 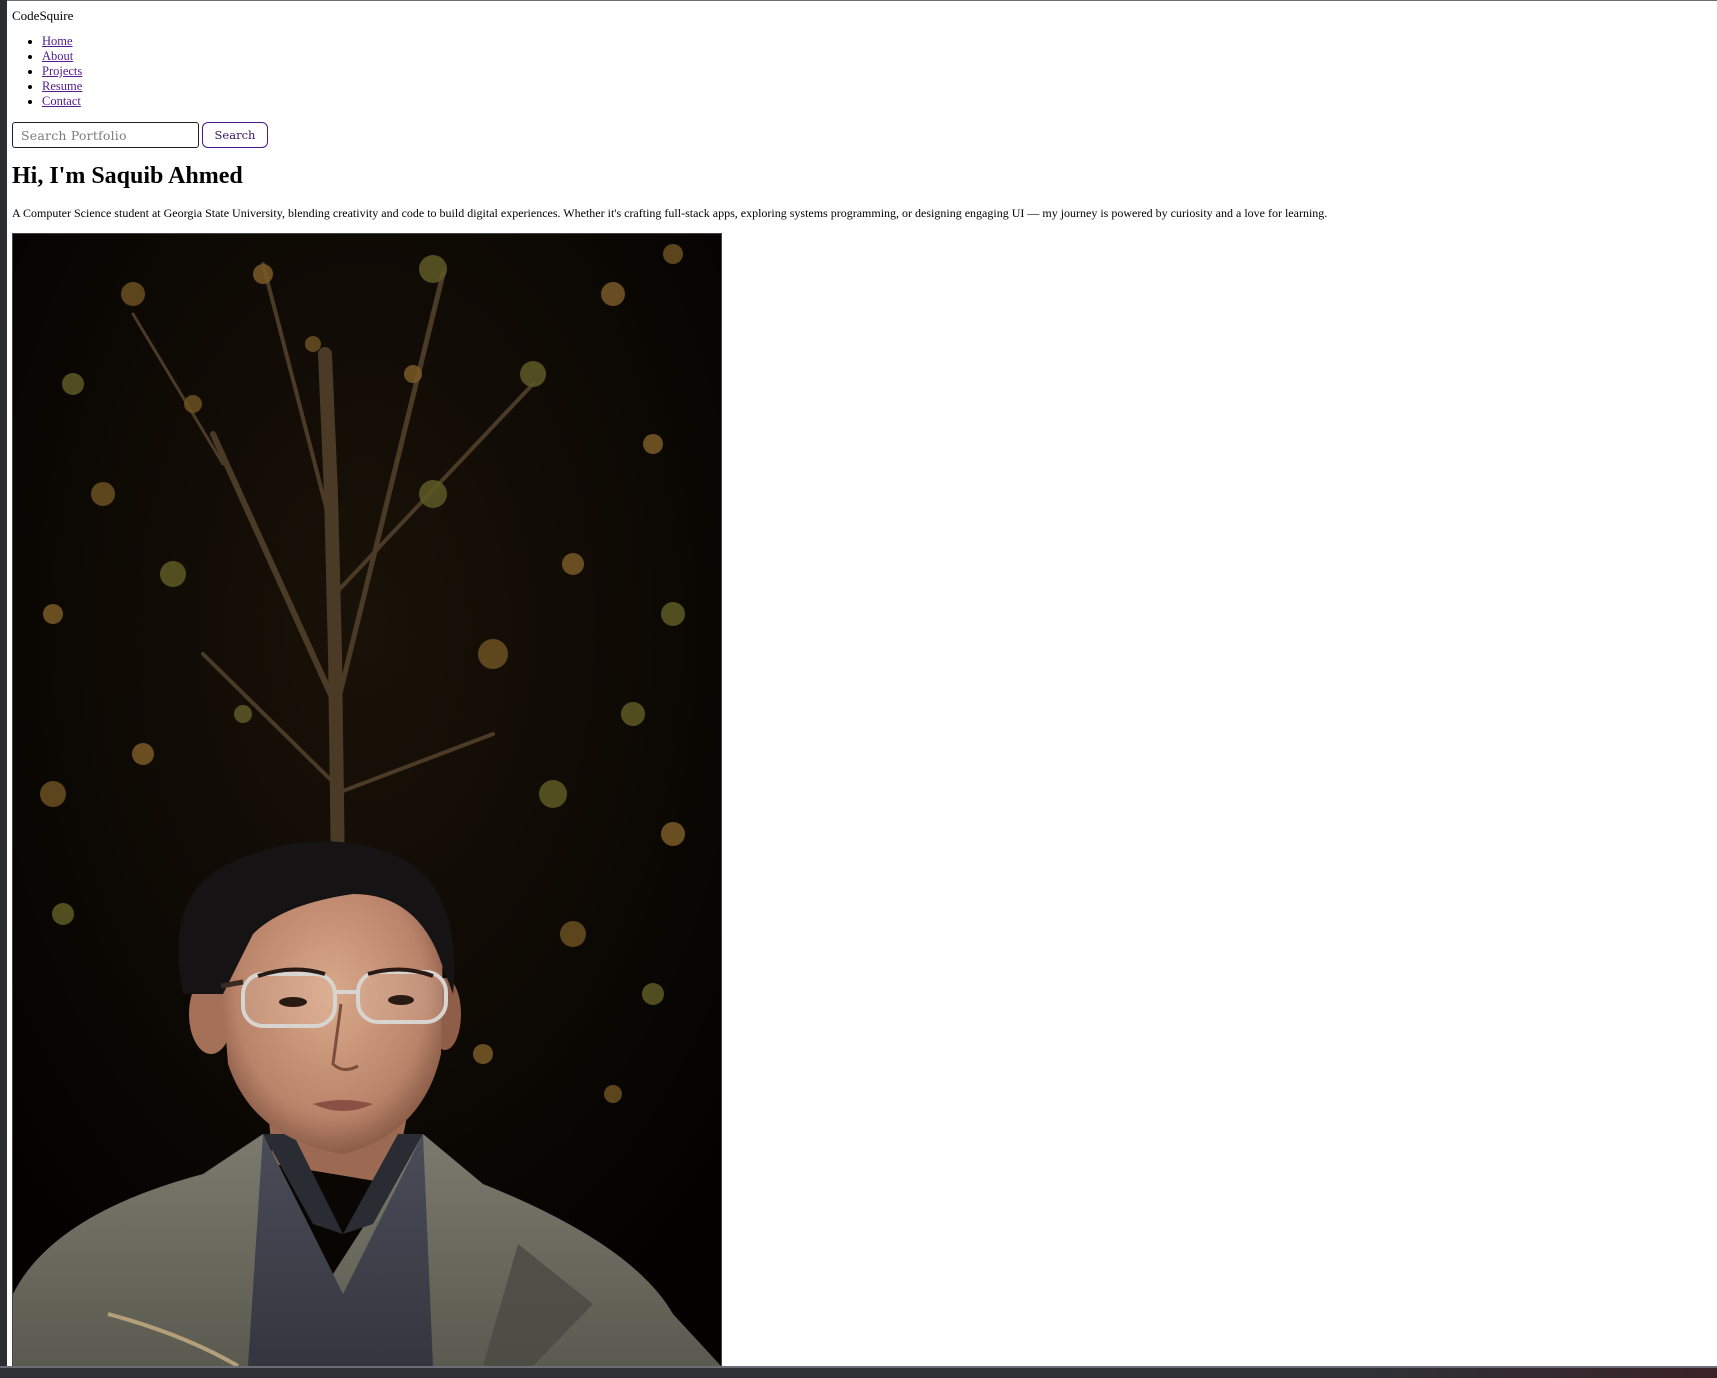 I want to click on window-bottom-bar, so click(x=858, y=1372).